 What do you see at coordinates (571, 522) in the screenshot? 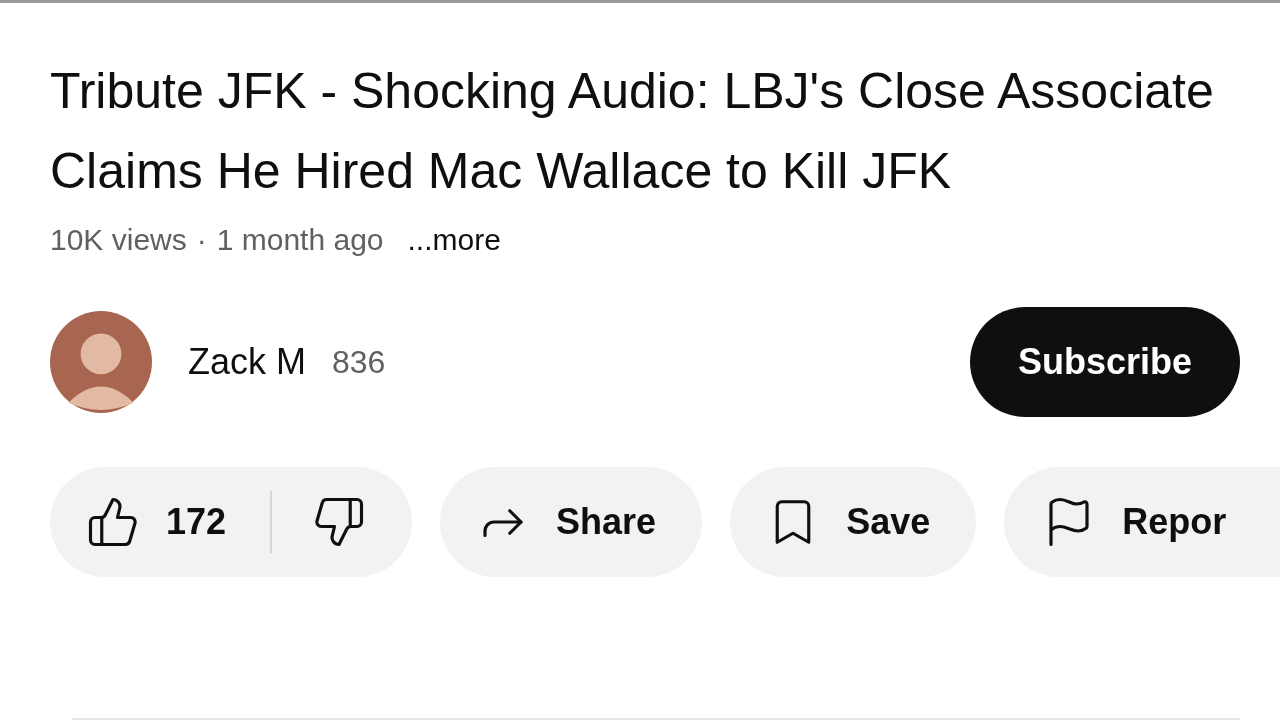
I see `share-button: Share` at bounding box center [571, 522].